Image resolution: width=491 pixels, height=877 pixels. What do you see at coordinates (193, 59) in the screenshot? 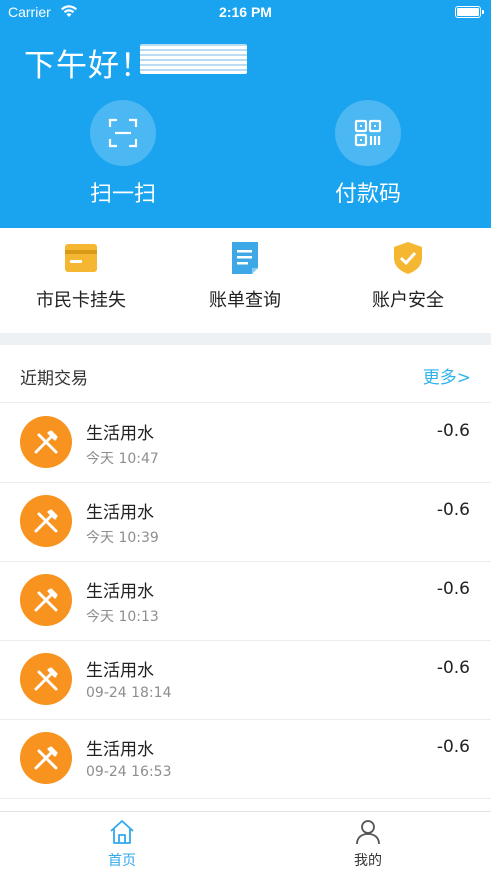
I see `redacted-username` at bounding box center [193, 59].